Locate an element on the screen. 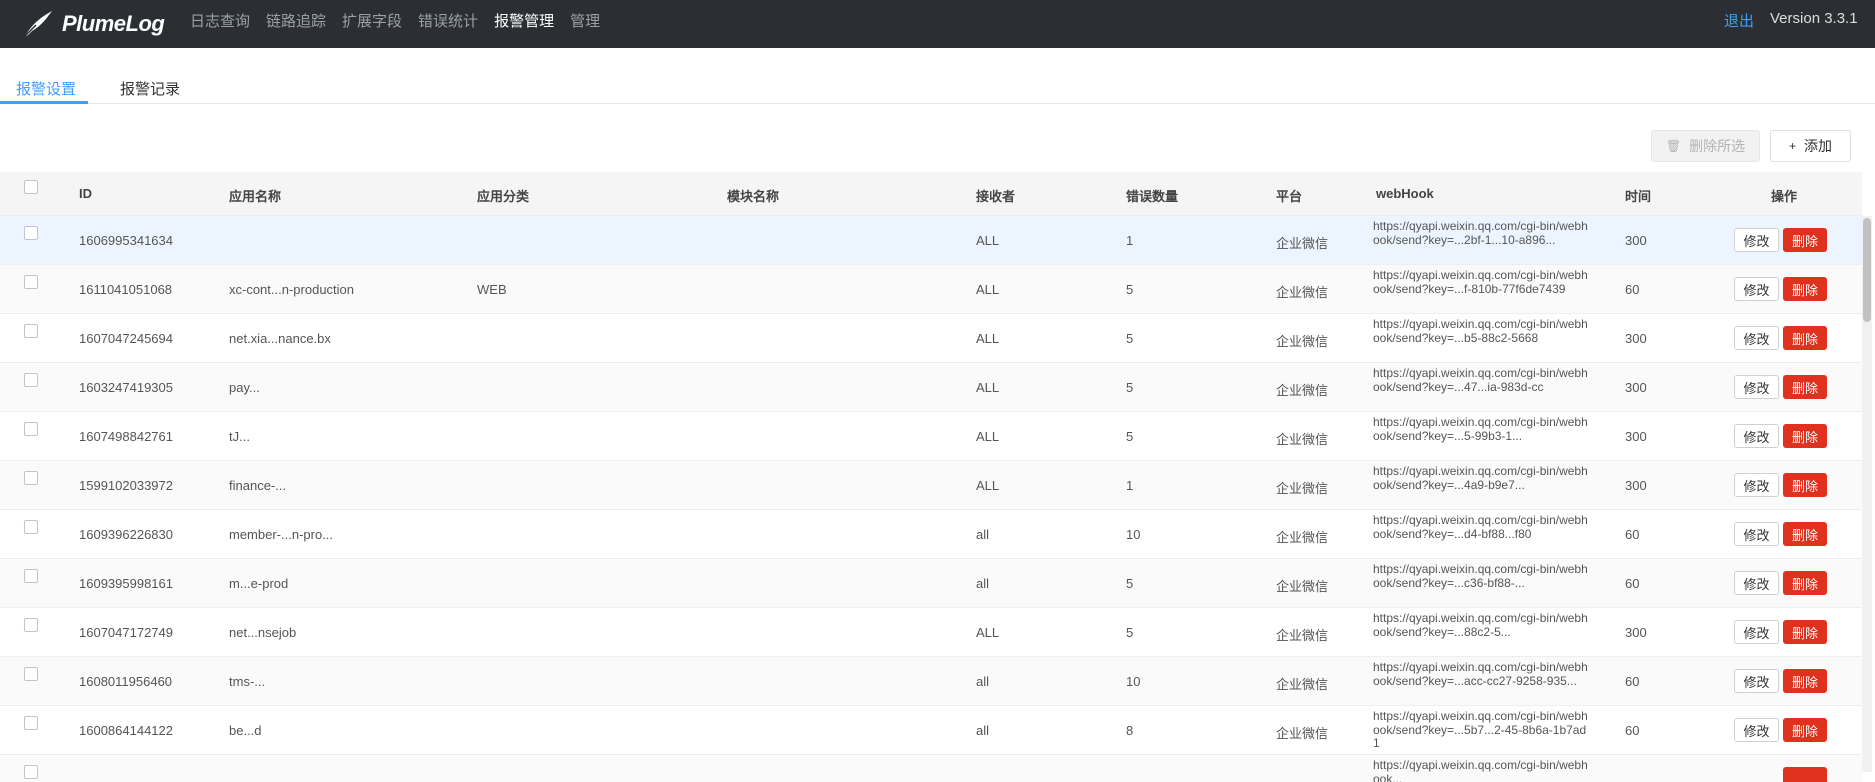  cell-id: 1609395998161 is located at coordinates (126, 583).